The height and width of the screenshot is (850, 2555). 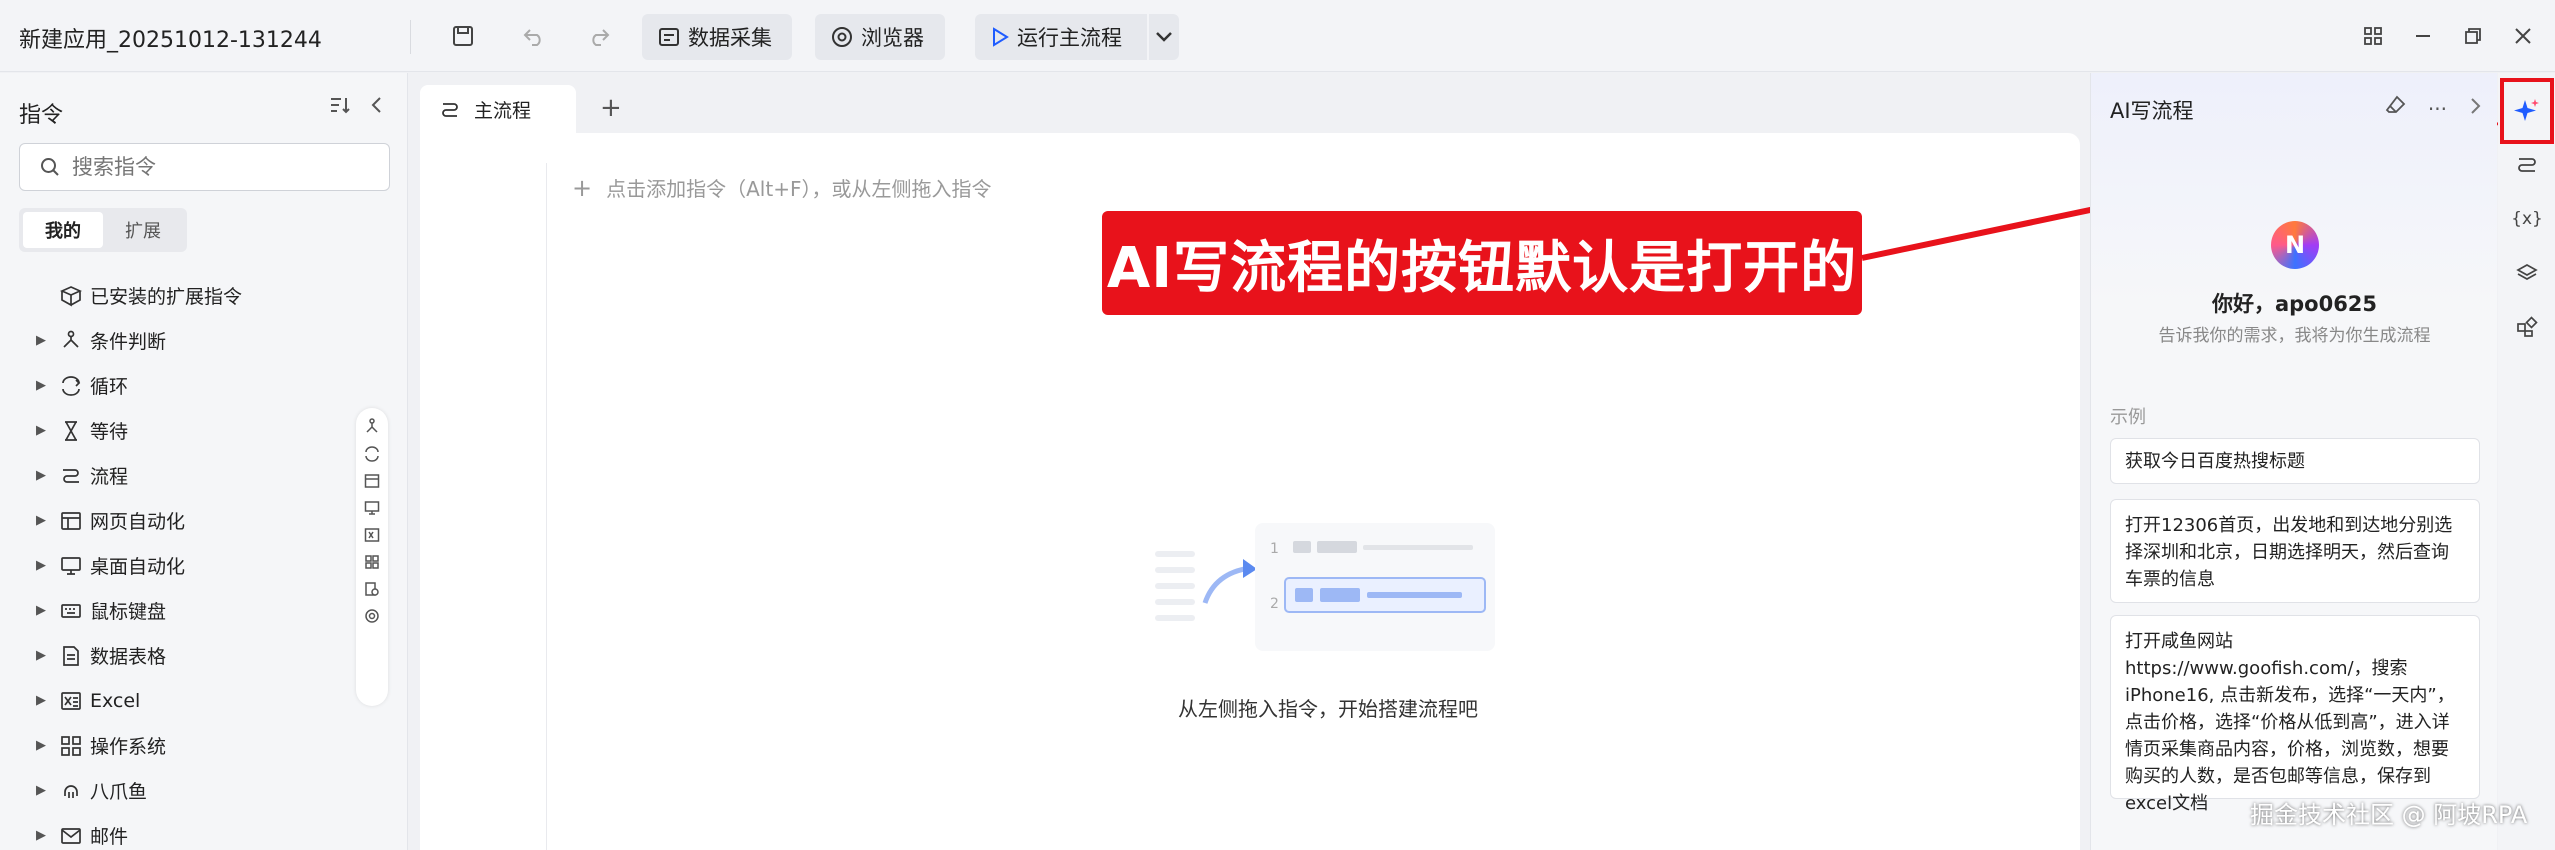 I want to click on tree-item-label: 循环, so click(x=109, y=387).